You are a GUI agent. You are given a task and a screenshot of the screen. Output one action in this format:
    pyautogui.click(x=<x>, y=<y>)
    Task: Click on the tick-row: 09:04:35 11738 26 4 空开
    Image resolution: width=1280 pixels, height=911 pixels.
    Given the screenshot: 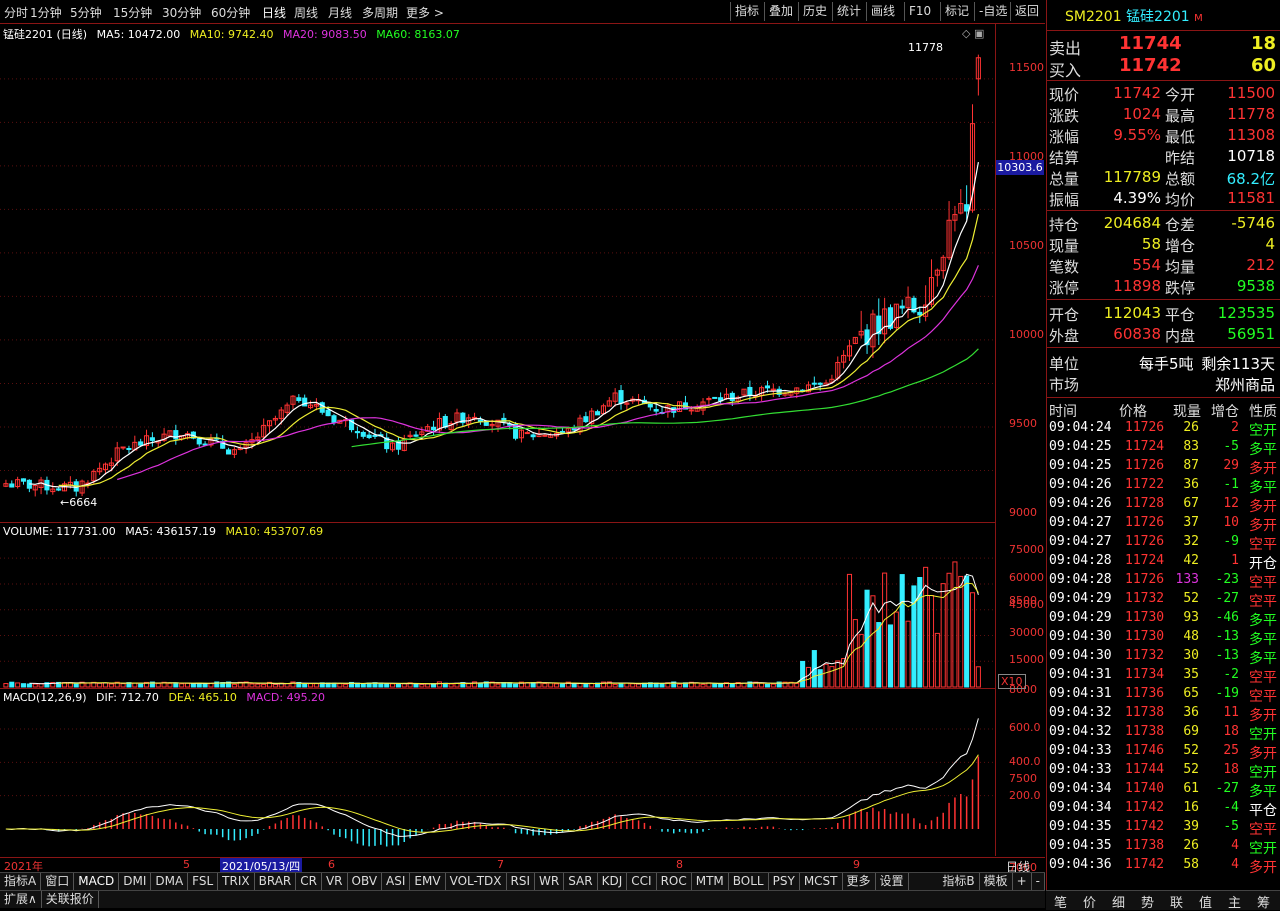 What is the action you would take?
    pyautogui.click(x=1163, y=847)
    